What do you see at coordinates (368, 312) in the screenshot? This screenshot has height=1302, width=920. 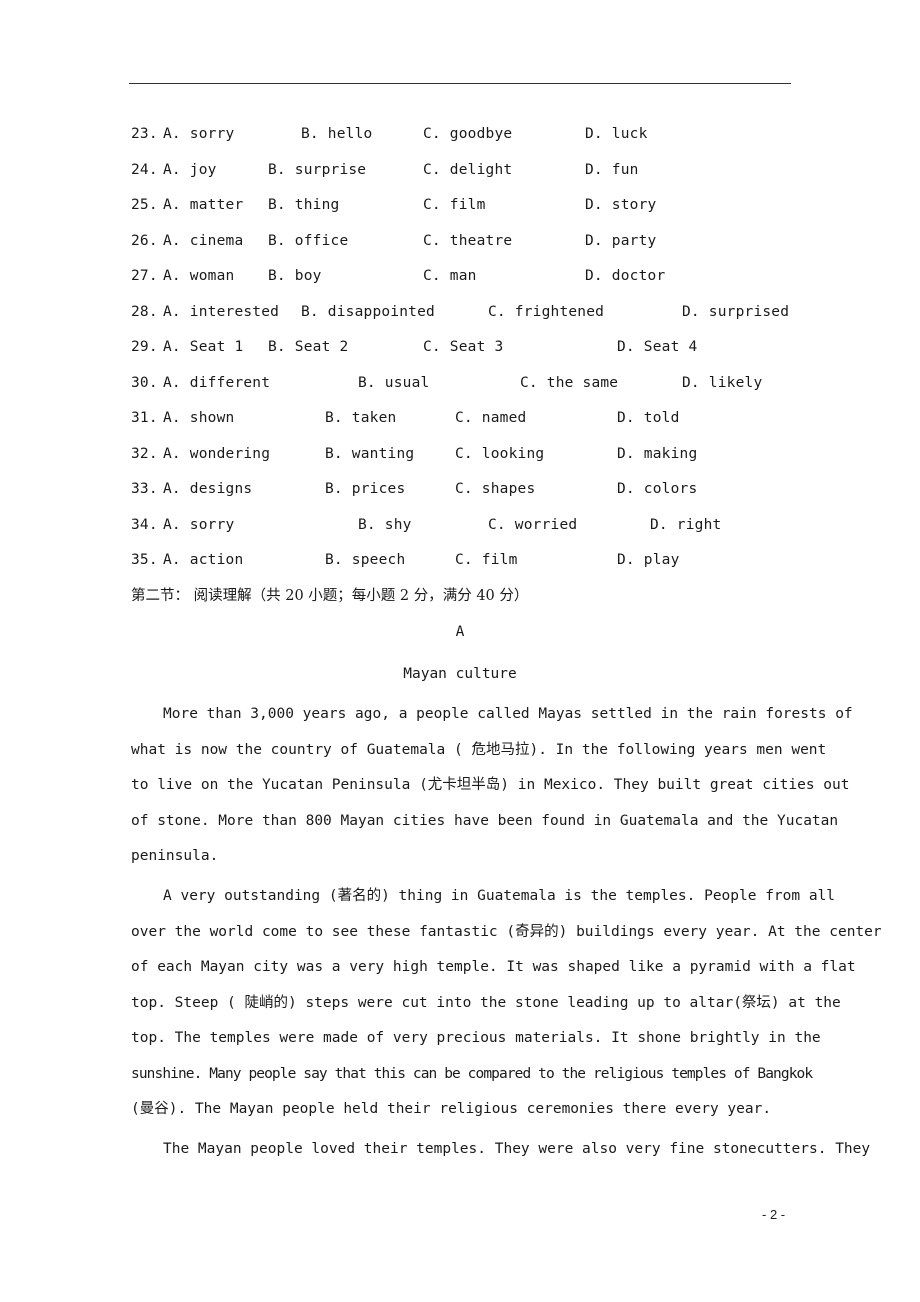 I see `option-b: B. disappointed` at bounding box center [368, 312].